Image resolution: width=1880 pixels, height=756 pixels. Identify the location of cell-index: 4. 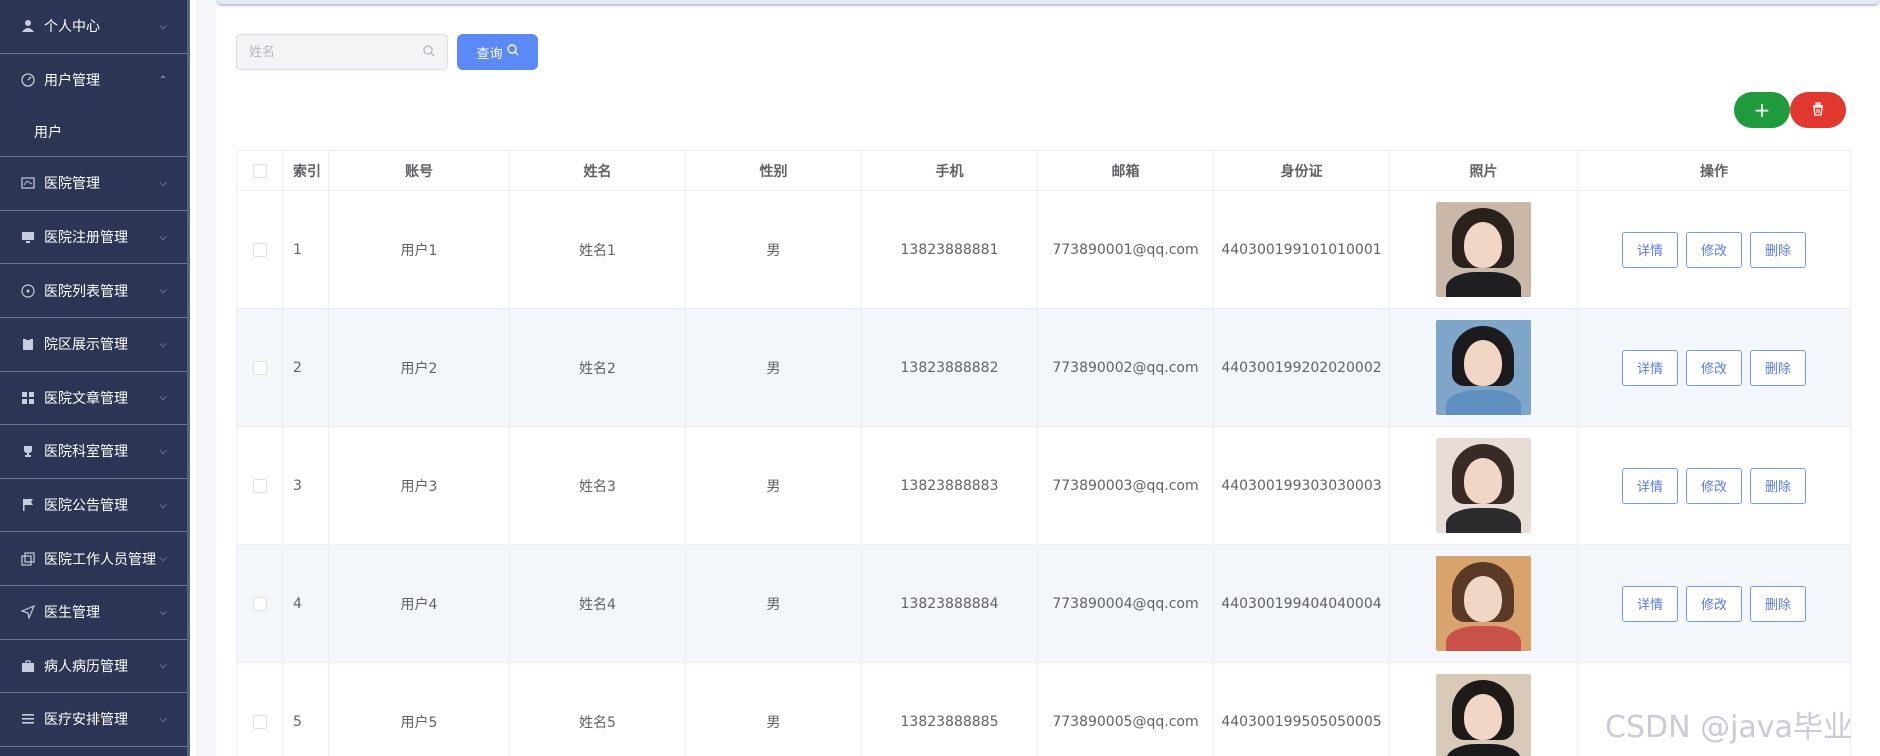
(305, 603).